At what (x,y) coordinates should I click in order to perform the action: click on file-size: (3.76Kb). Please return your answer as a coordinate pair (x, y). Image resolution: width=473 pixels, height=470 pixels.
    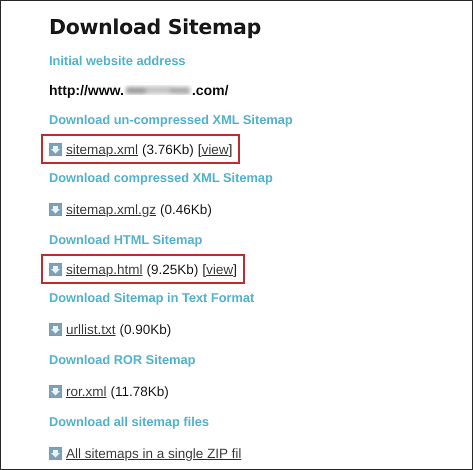
    Looking at the image, I should click on (168, 149).